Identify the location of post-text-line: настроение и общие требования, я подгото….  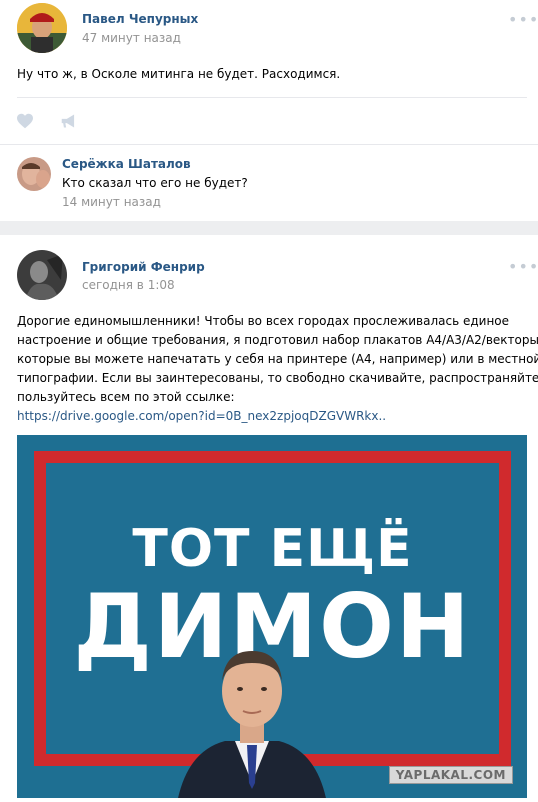
(277, 340).